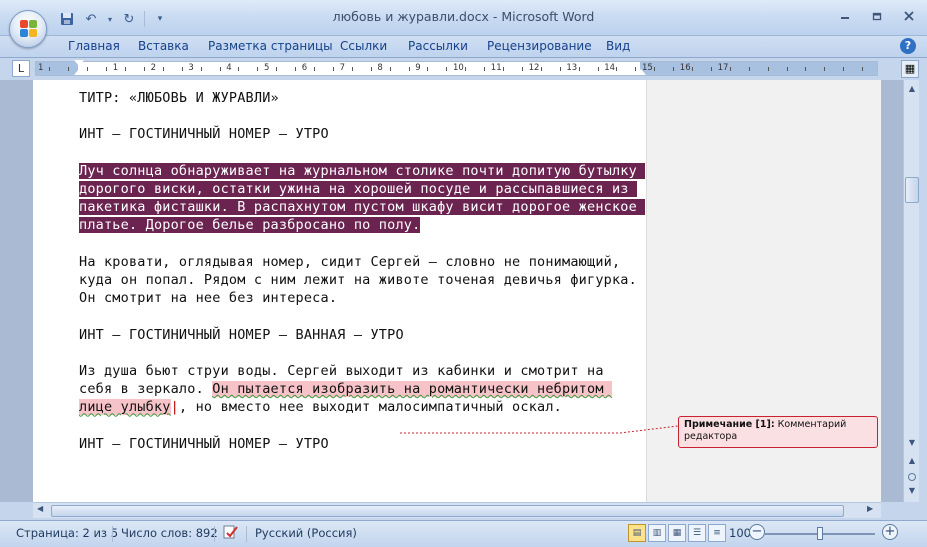  Describe the element at coordinates (909, 16) in the screenshot. I see `close-icon` at that location.